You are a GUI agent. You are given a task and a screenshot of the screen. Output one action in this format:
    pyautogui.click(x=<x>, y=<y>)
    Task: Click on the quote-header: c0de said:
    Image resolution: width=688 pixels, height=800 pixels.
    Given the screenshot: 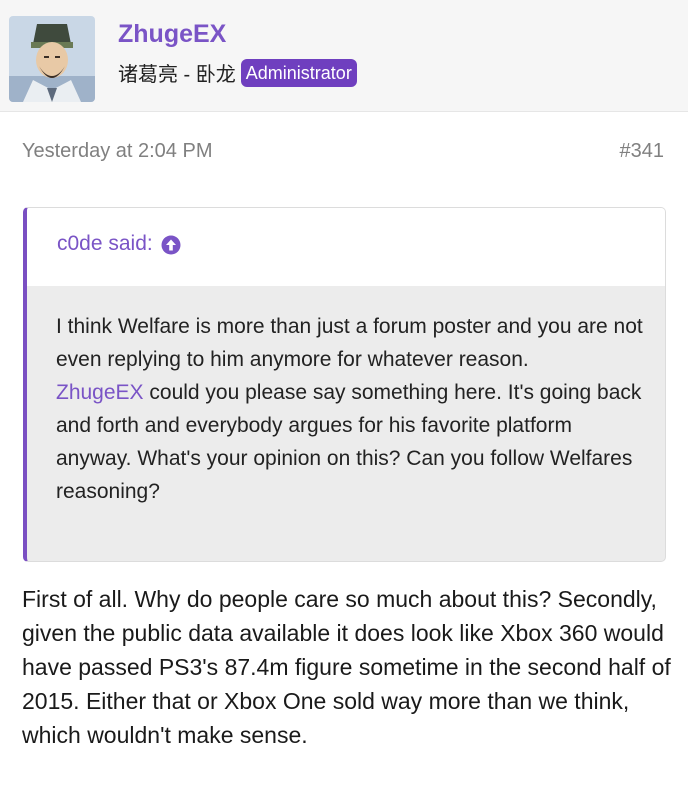 What is the action you would take?
    pyautogui.click(x=346, y=247)
    